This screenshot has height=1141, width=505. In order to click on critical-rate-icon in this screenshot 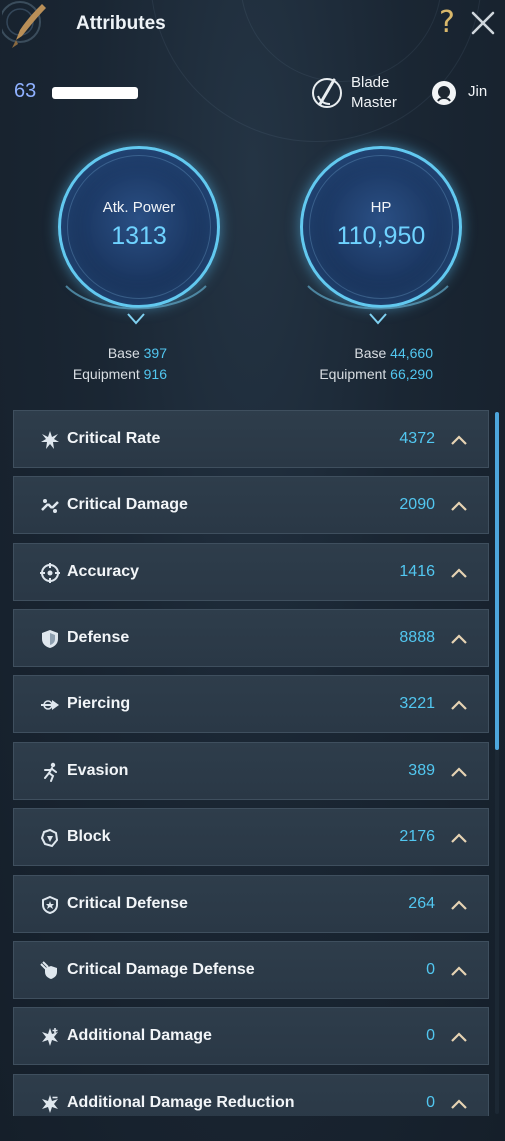, I will do `click(50, 440)`.